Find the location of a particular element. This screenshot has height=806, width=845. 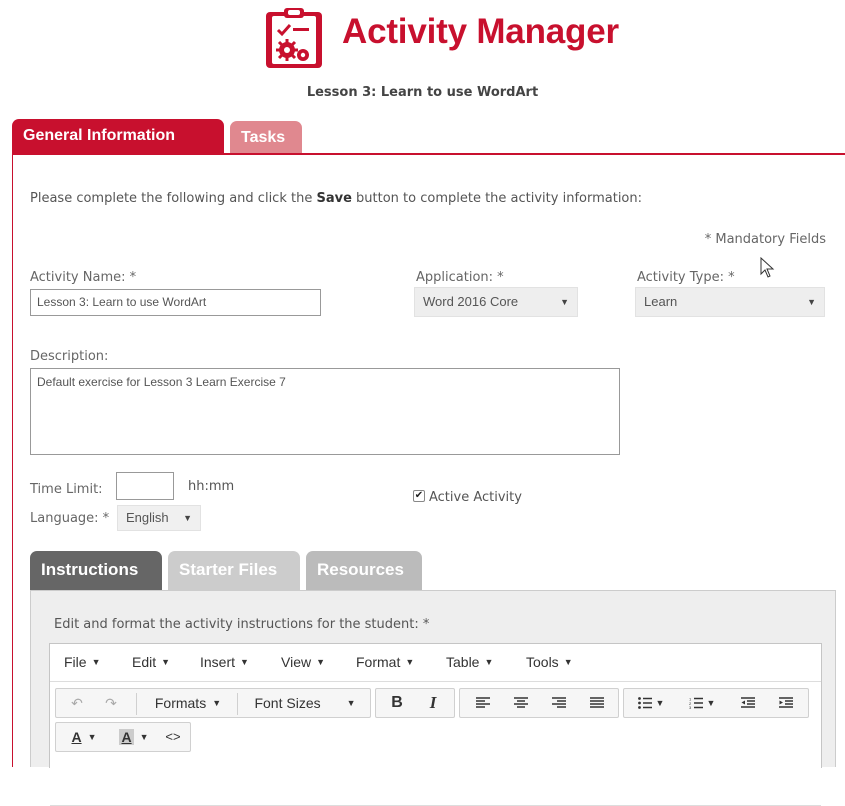

tab-general-information: General Information is located at coordinates (118, 137).